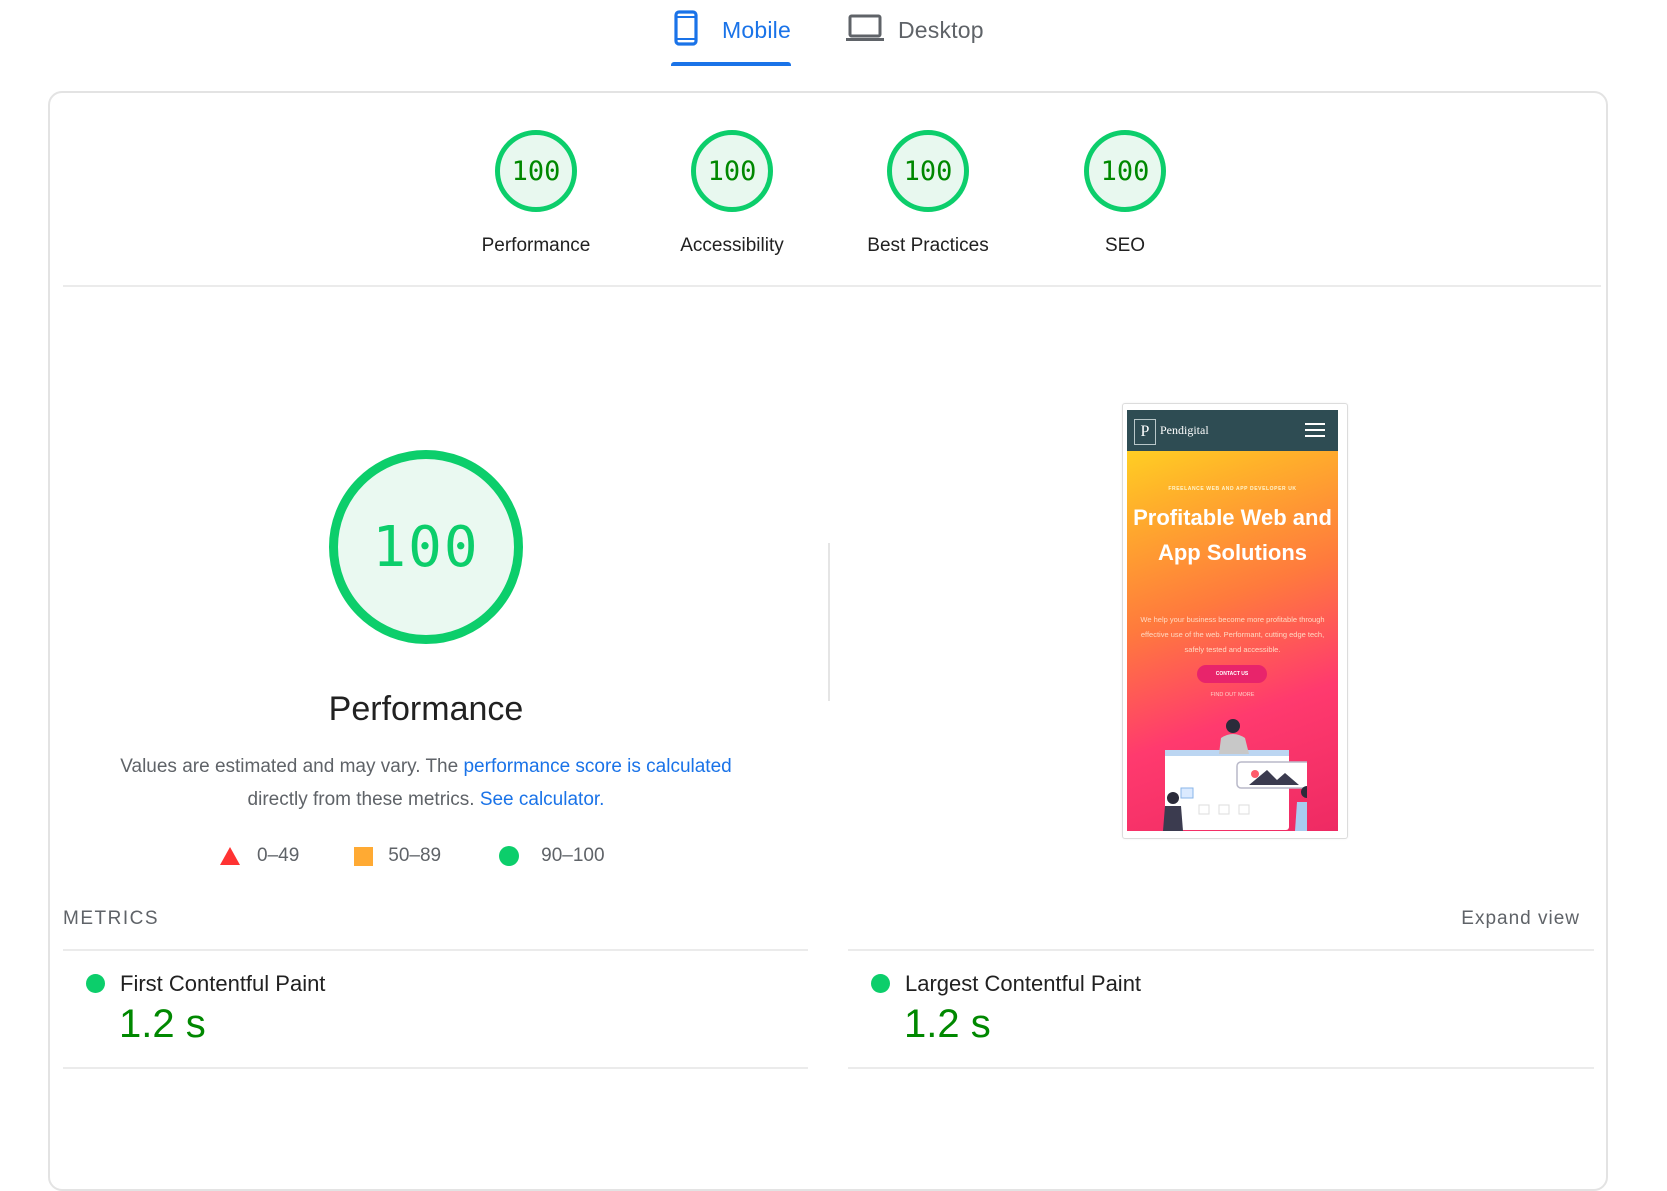 The image size is (1667, 1191). I want to click on tab-mobile: Mobile, so click(732, 30).